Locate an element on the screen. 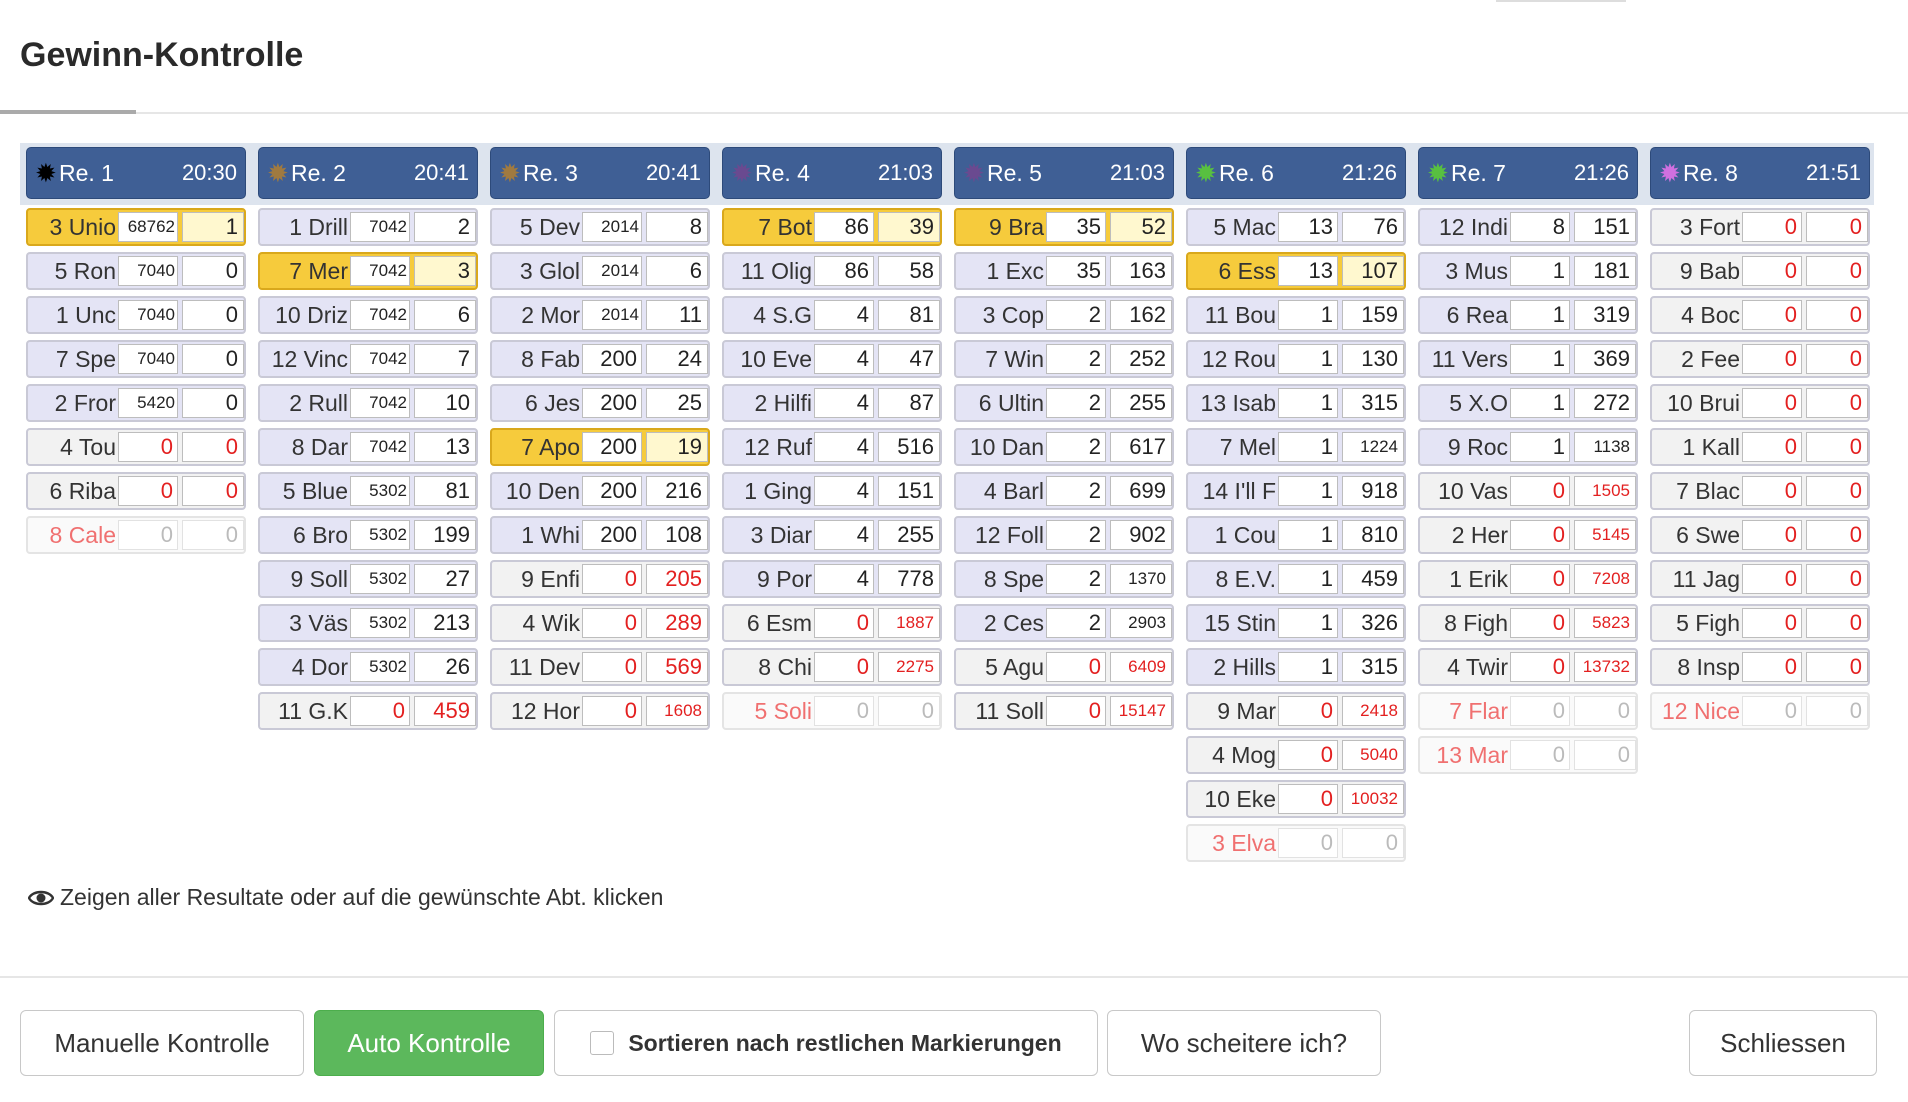 The width and height of the screenshot is (1908, 1102). runner-row: 6 Jes 200 25 is located at coordinates (600, 403).